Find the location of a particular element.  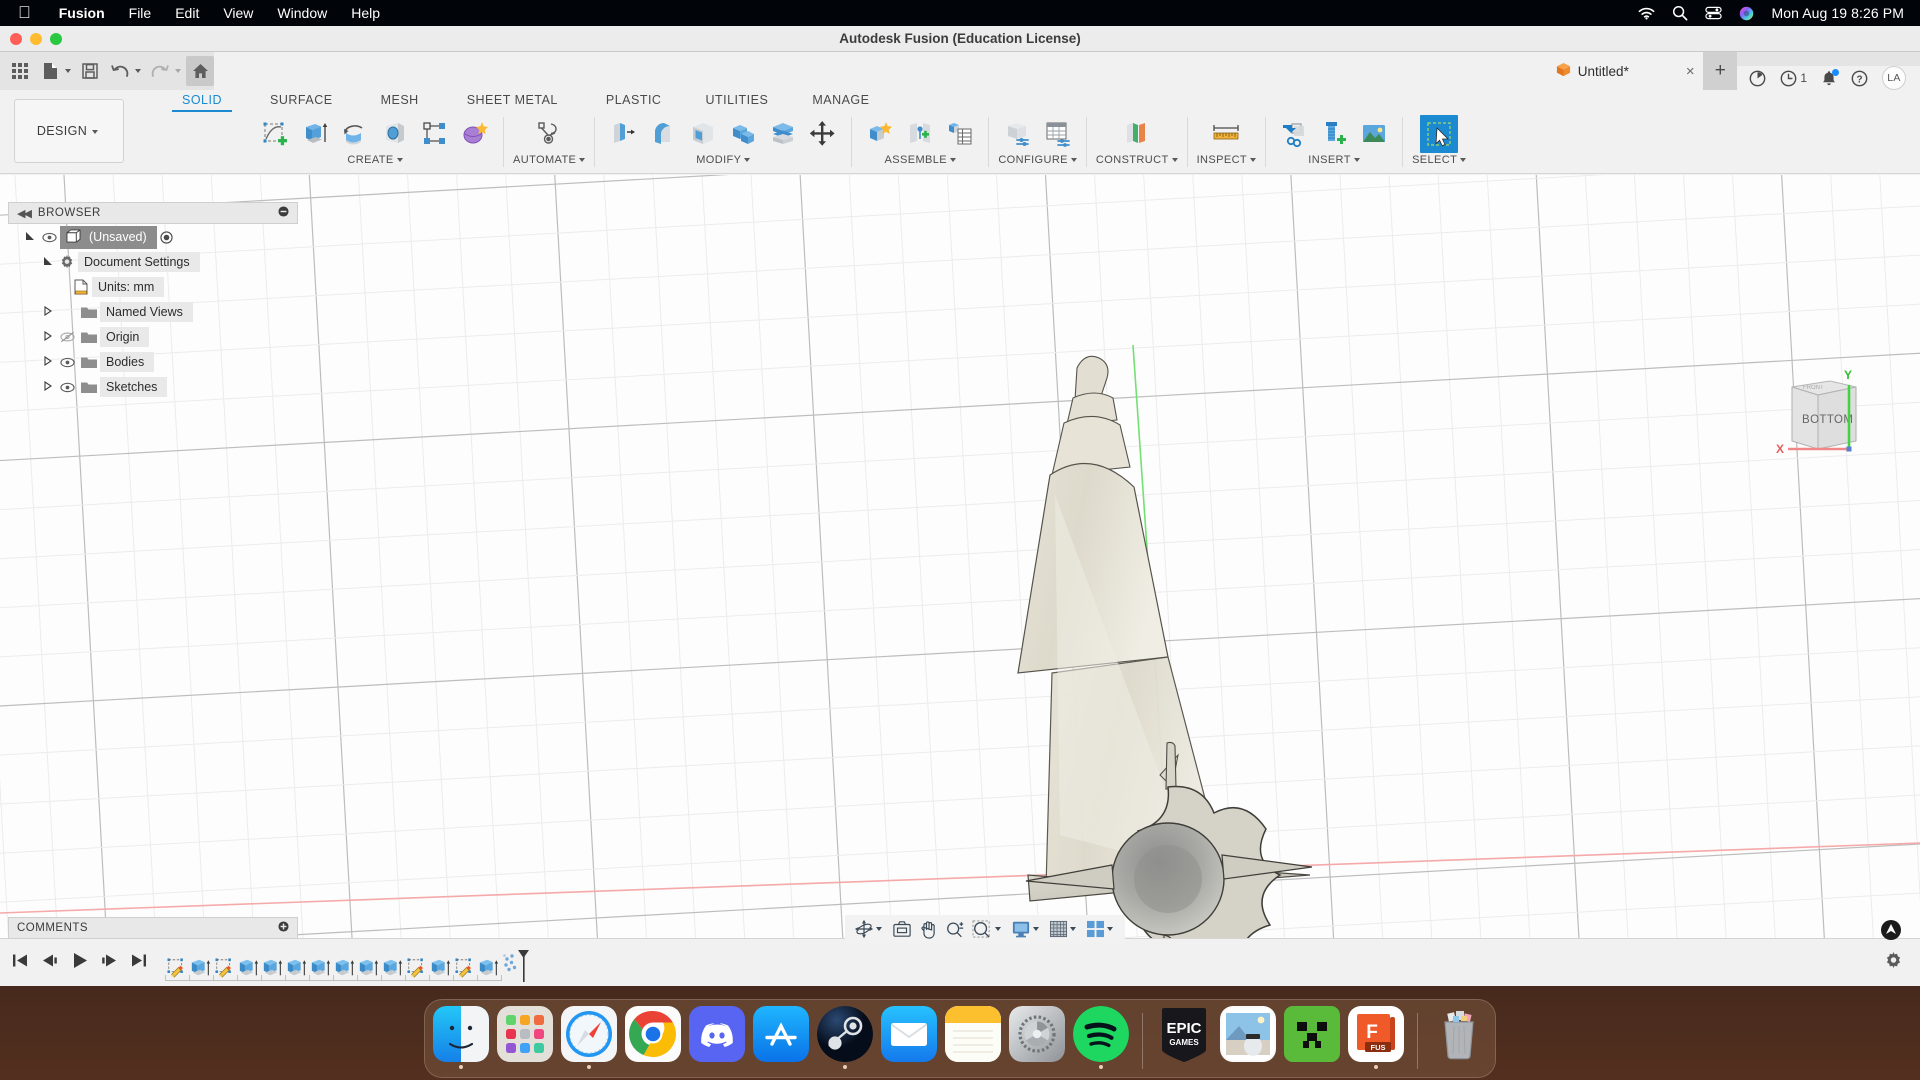

help-icon: ? is located at coordinates (1859, 78).